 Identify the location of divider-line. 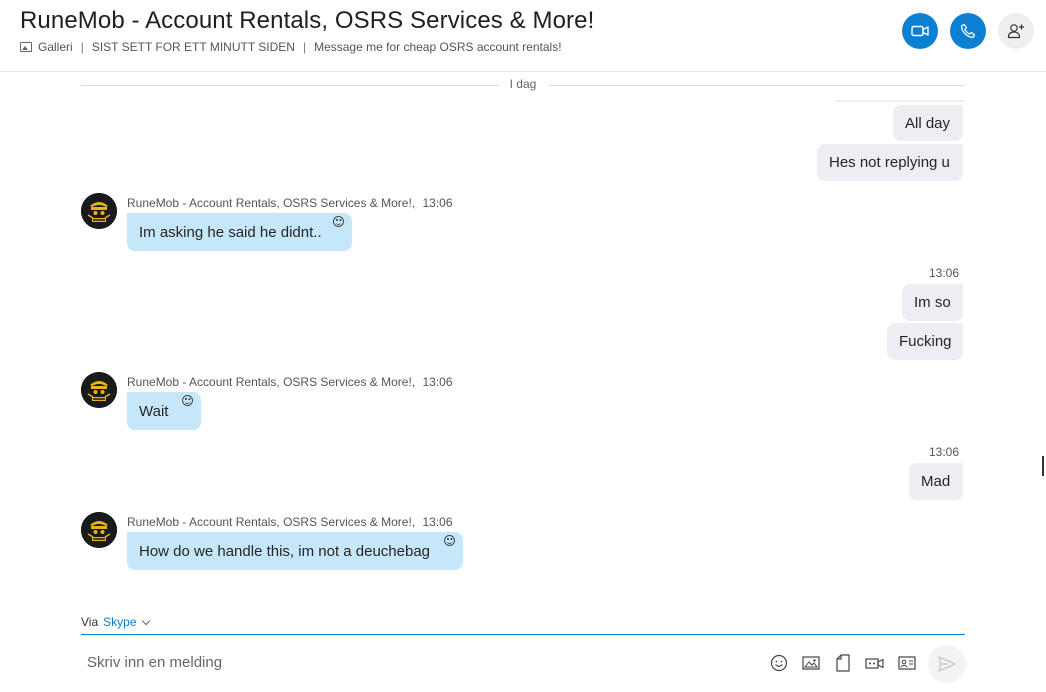
(757, 85).